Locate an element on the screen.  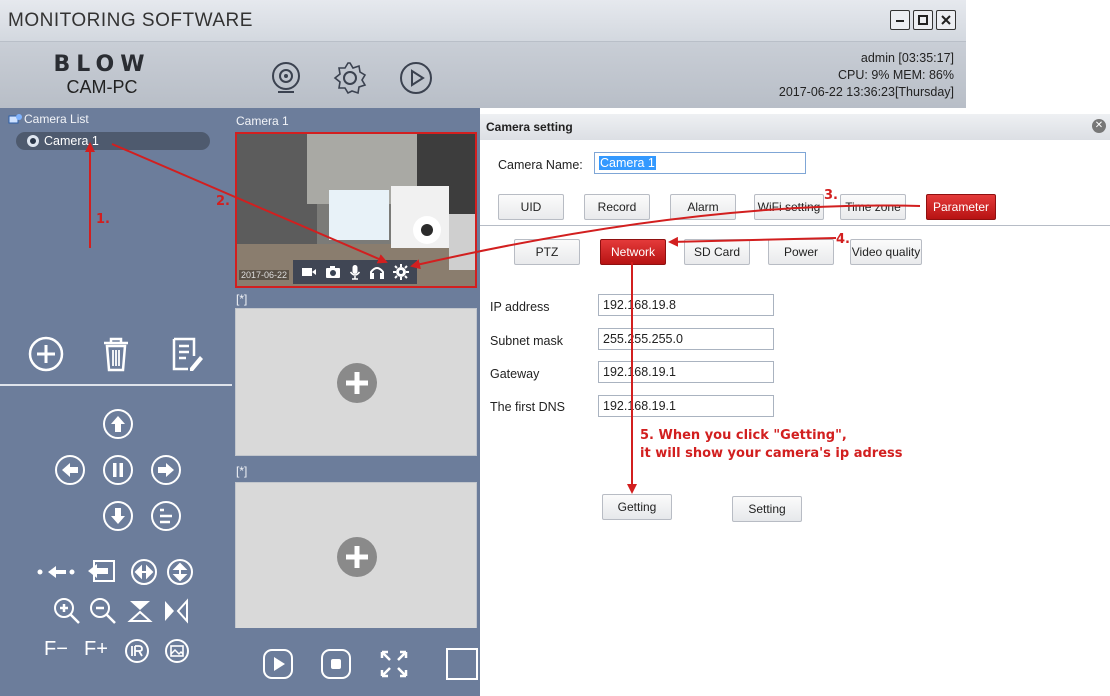
camera-list-title: Camera List is located at coordinates (56, 119).